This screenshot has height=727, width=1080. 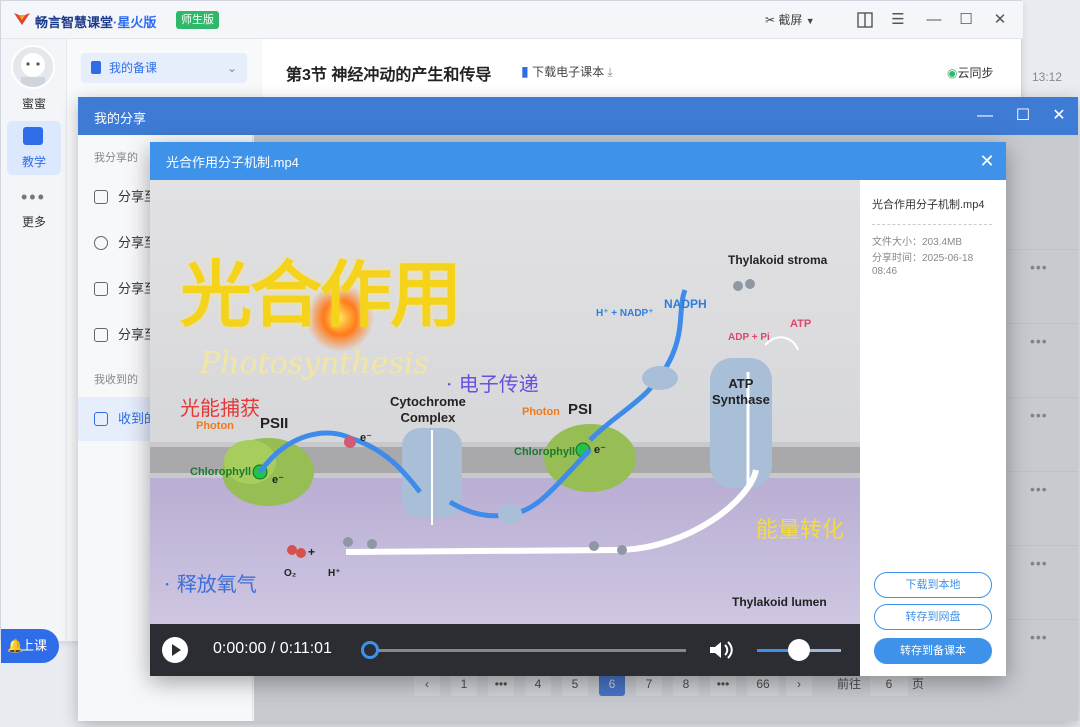 What do you see at coordinates (898, 20) in the screenshot?
I see `menu-icon: ☰` at bounding box center [898, 20].